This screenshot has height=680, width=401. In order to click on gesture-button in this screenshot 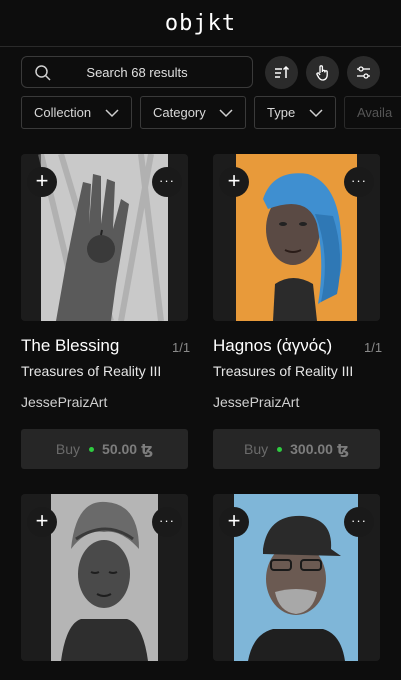, I will do `click(322, 72)`.